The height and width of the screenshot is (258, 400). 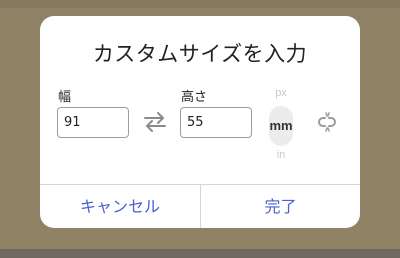 I want to click on unit-option-px: px, so click(x=281, y=93).